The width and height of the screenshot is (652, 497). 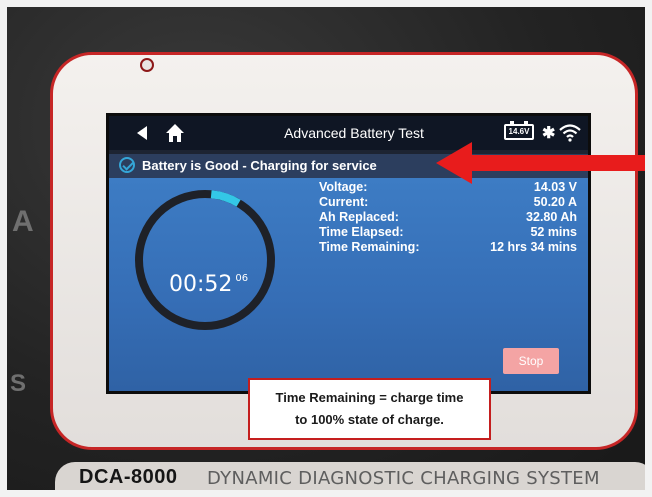 I want to click on stat-row-time-remaining: Time Remaining: 12 hrs 34 mins, so click(x=448, y=247).